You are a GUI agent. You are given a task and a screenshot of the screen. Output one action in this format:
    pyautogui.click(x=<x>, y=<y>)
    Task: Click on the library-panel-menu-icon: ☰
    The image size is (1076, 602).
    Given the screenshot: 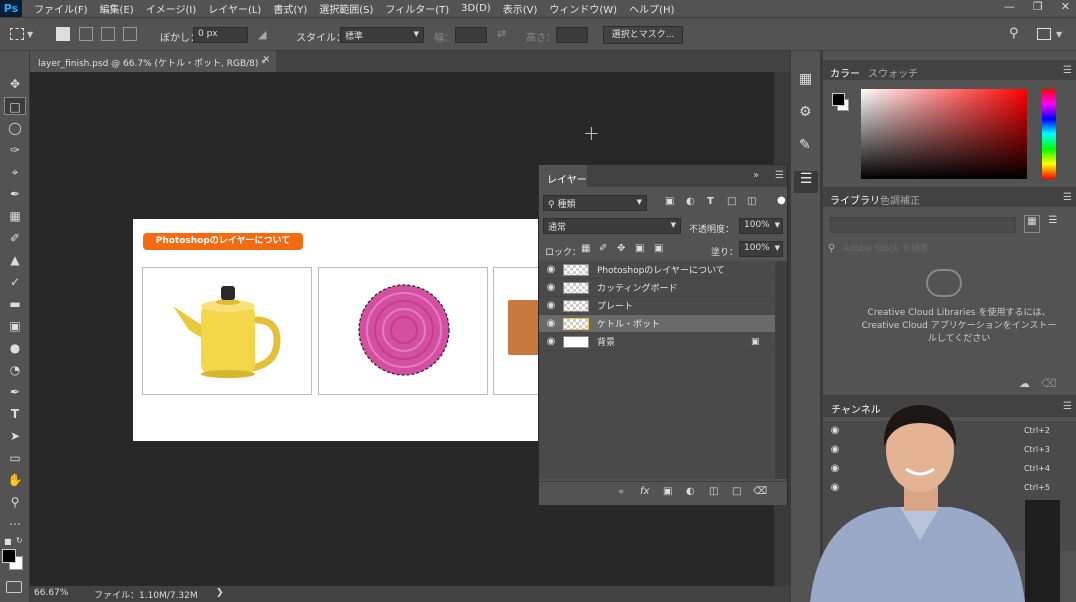 What is the action you would take?
    pyautogui.click(x=1067, y=197)
    